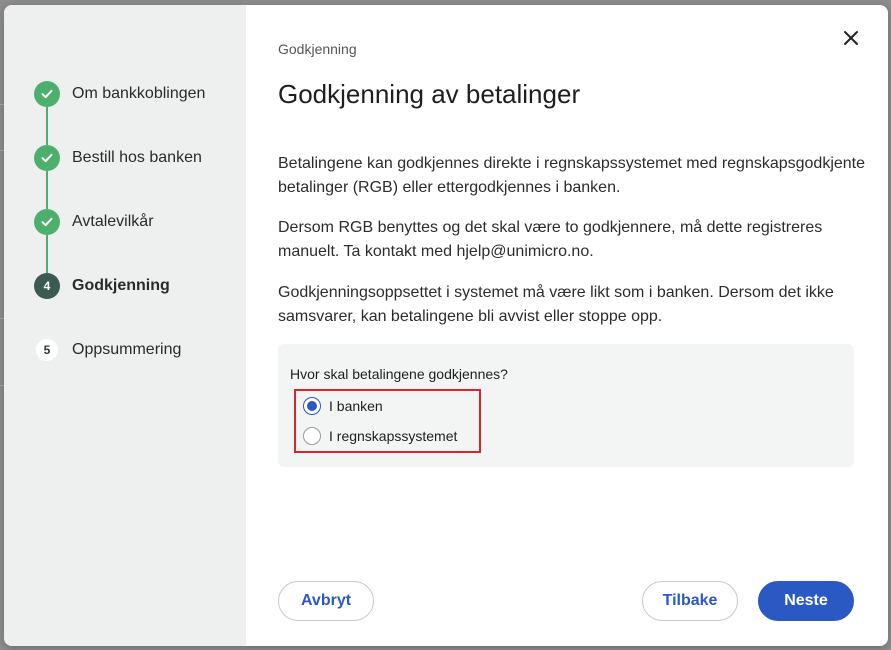 This screenshot has height=650, width=891. I want to click on radio-label: I banken, so click(356, 406).